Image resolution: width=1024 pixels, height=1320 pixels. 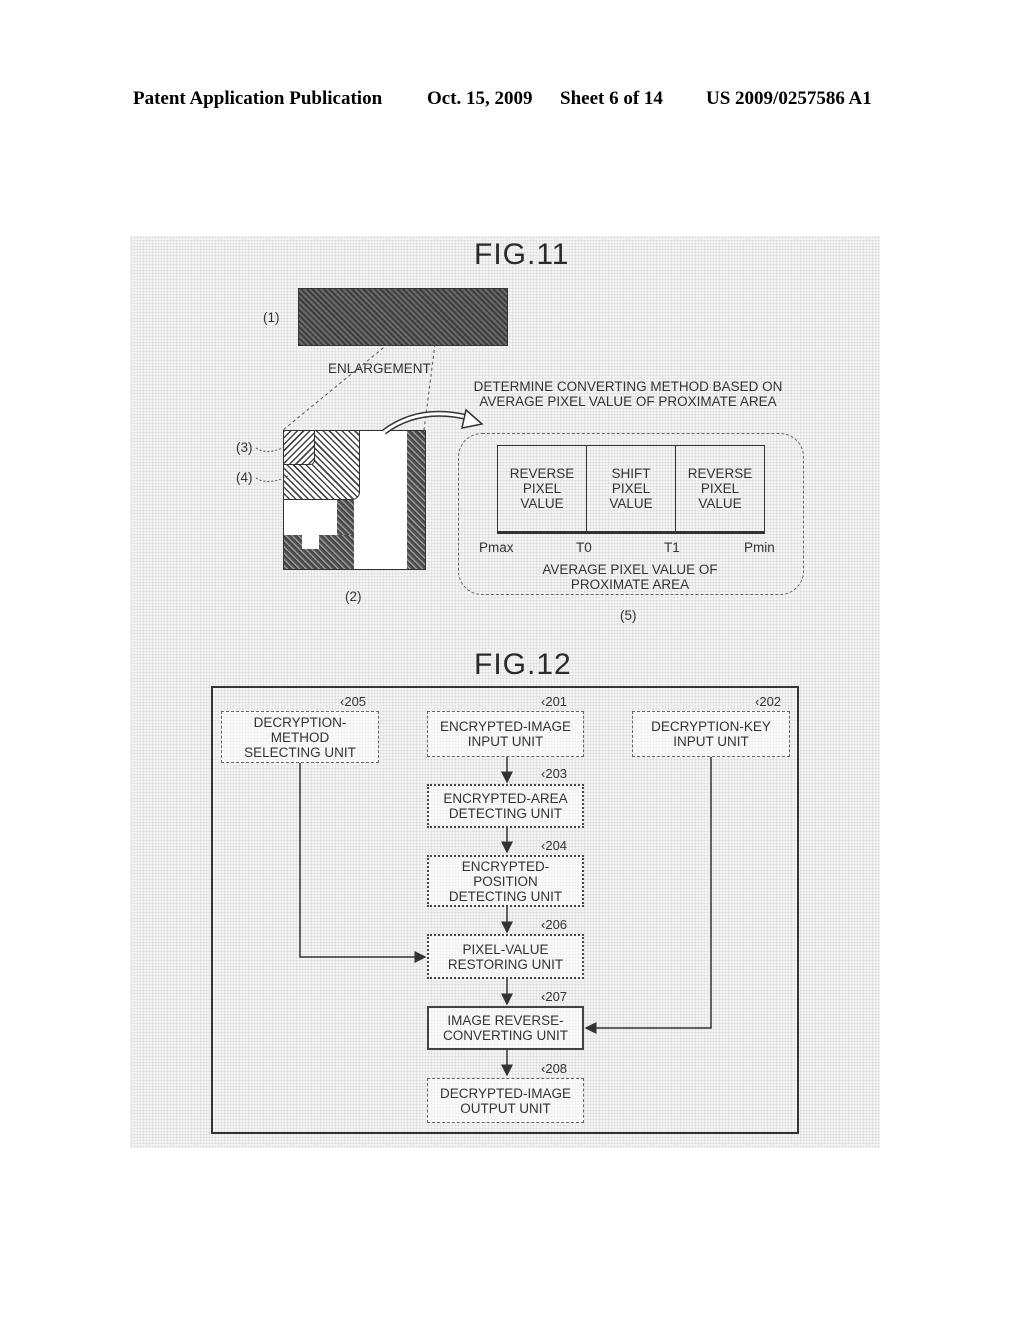 I want to click on ref-207: ‹207, so click(x=554, y=996).